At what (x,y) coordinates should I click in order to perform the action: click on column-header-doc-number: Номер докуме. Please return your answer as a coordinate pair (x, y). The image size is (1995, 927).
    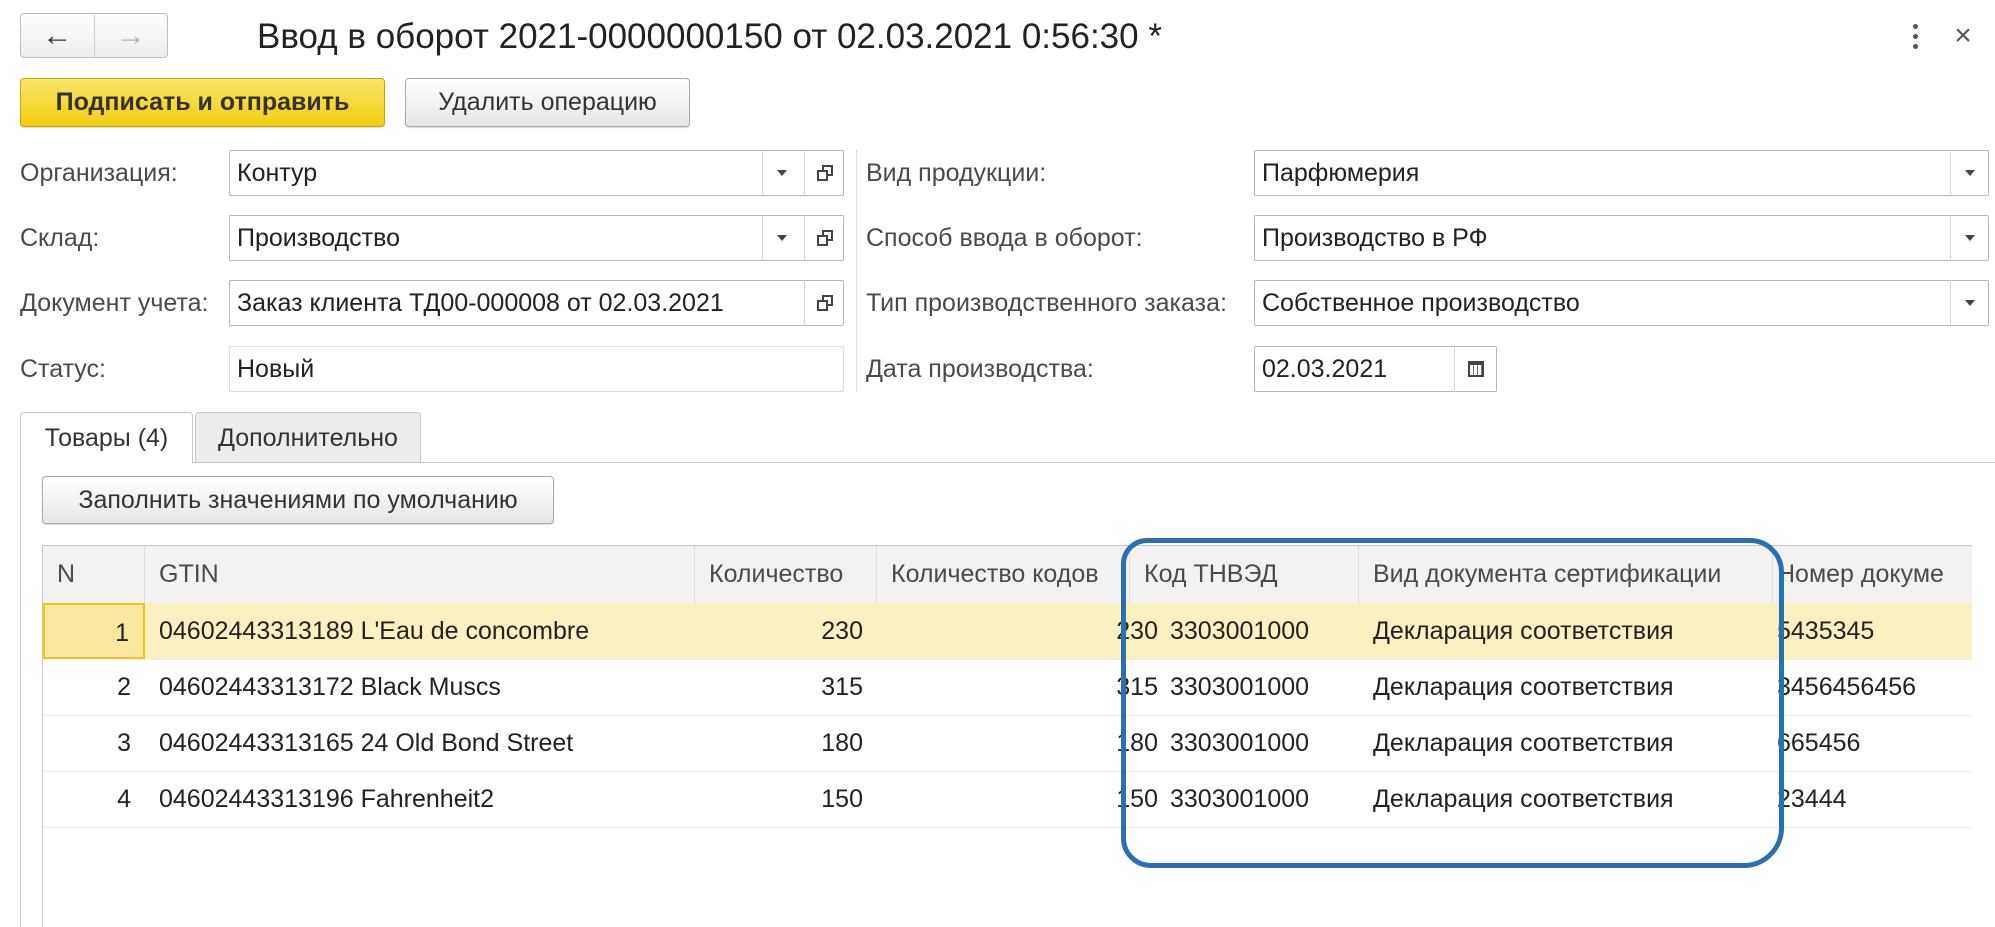
    Looking at the image, I should click on (1872, 574).